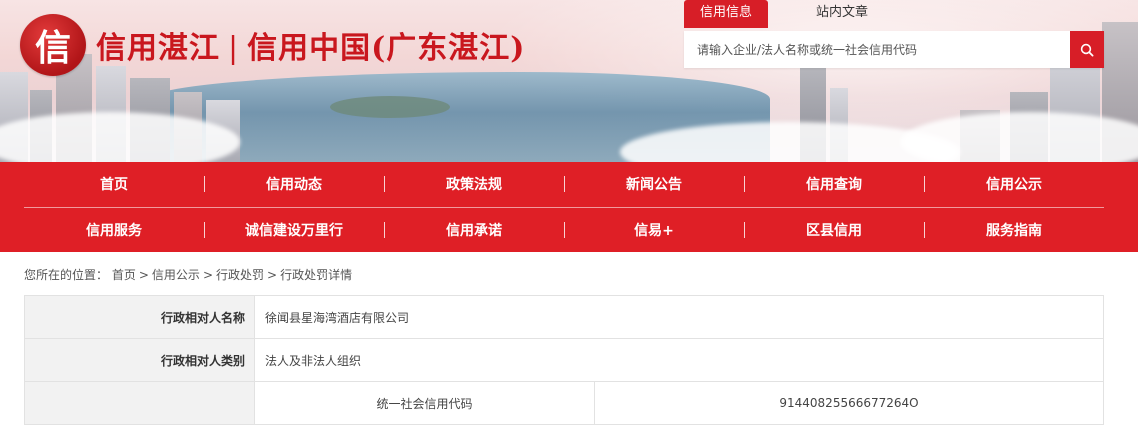  I want to click on banner-island, so click(390, 107).